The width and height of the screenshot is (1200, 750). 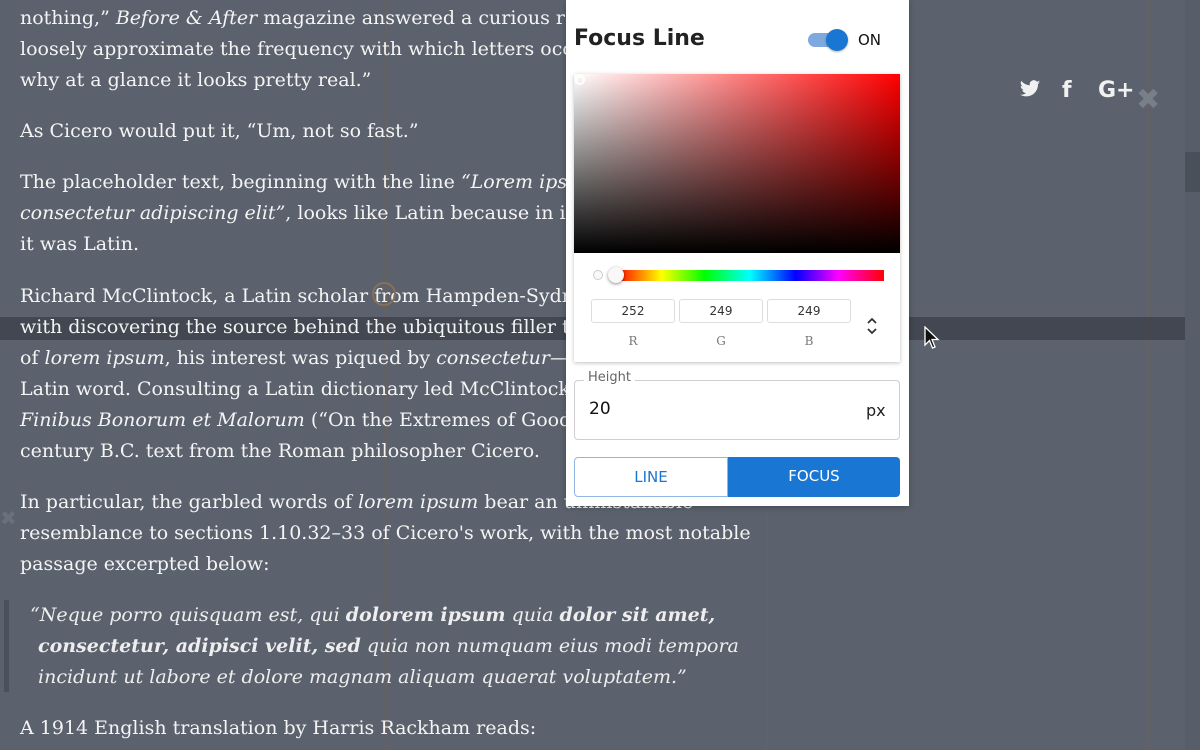 What do you see at coordinates (932, 337) in the screenshot?
I see `mouse-pointer-icon` at bounding box center [932, 337].